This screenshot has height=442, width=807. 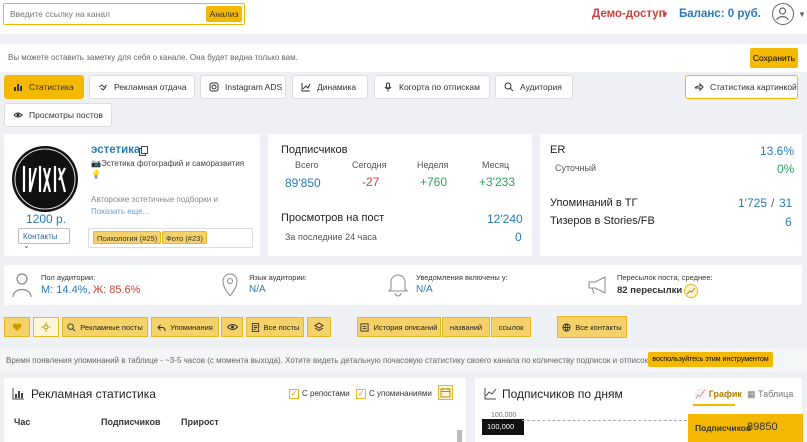 I want to click on daily-er-value: 0%, so click(x=786, y=169).